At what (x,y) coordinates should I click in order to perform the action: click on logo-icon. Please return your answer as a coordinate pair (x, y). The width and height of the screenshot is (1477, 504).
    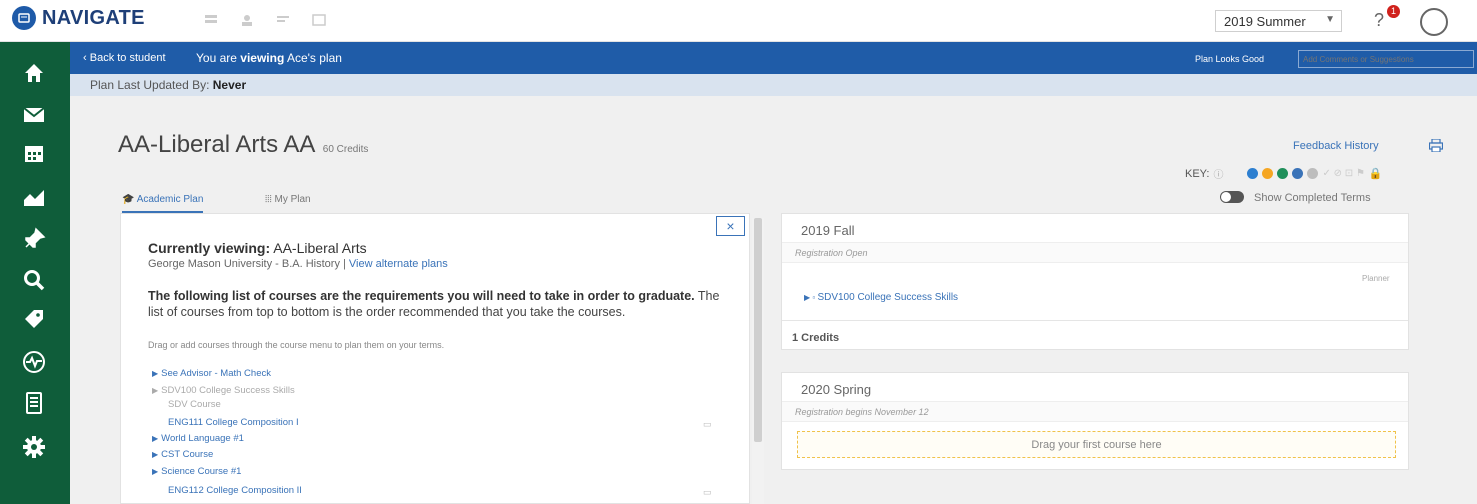
    Looking at the image, I should click on (24, 18).